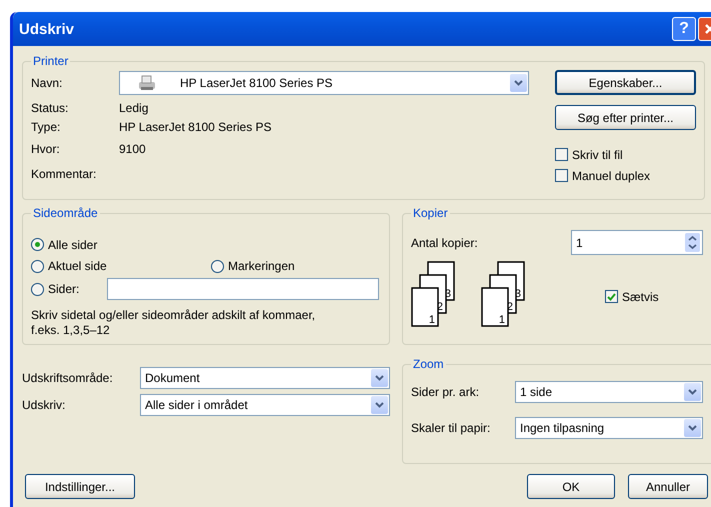  What do you see at coordinates (77, 266) in the screenshot?
I see `radio-label: Aktuel side` at bounding box center [77, 266].